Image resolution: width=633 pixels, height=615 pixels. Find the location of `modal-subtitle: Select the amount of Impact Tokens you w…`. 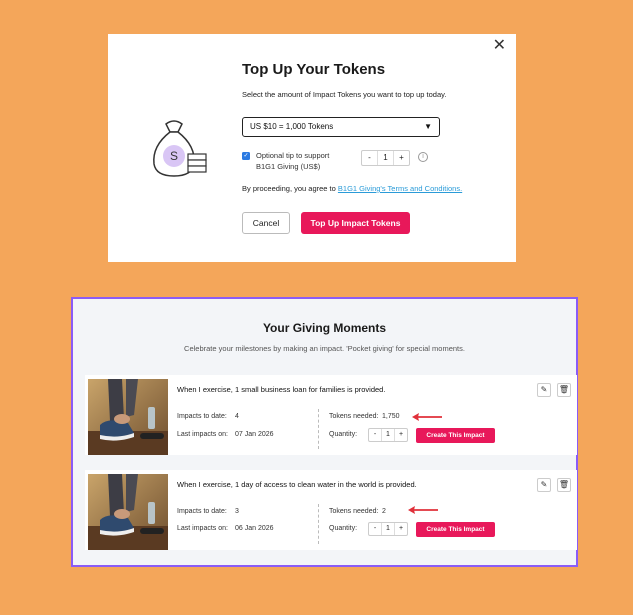

modal-subtitle: Select the amount of Impact Tokens you w… is located at coordinates (344, 94).